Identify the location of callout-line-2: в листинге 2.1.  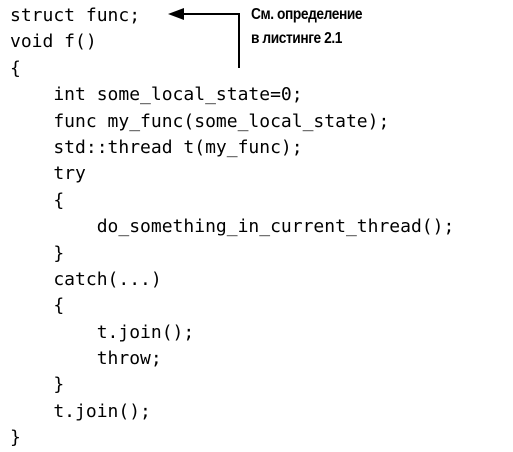
(296, 38).